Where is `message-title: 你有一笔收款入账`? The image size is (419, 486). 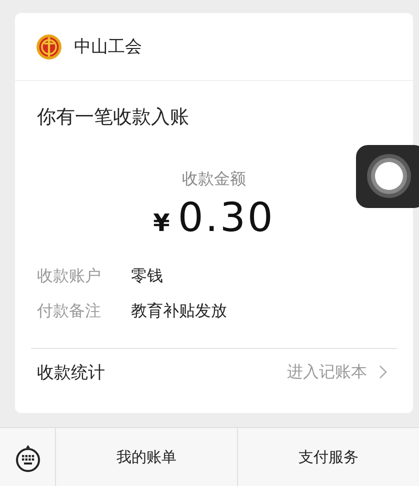 message-title: 你有一笔收款入账 is located at coordinates (113, 117).